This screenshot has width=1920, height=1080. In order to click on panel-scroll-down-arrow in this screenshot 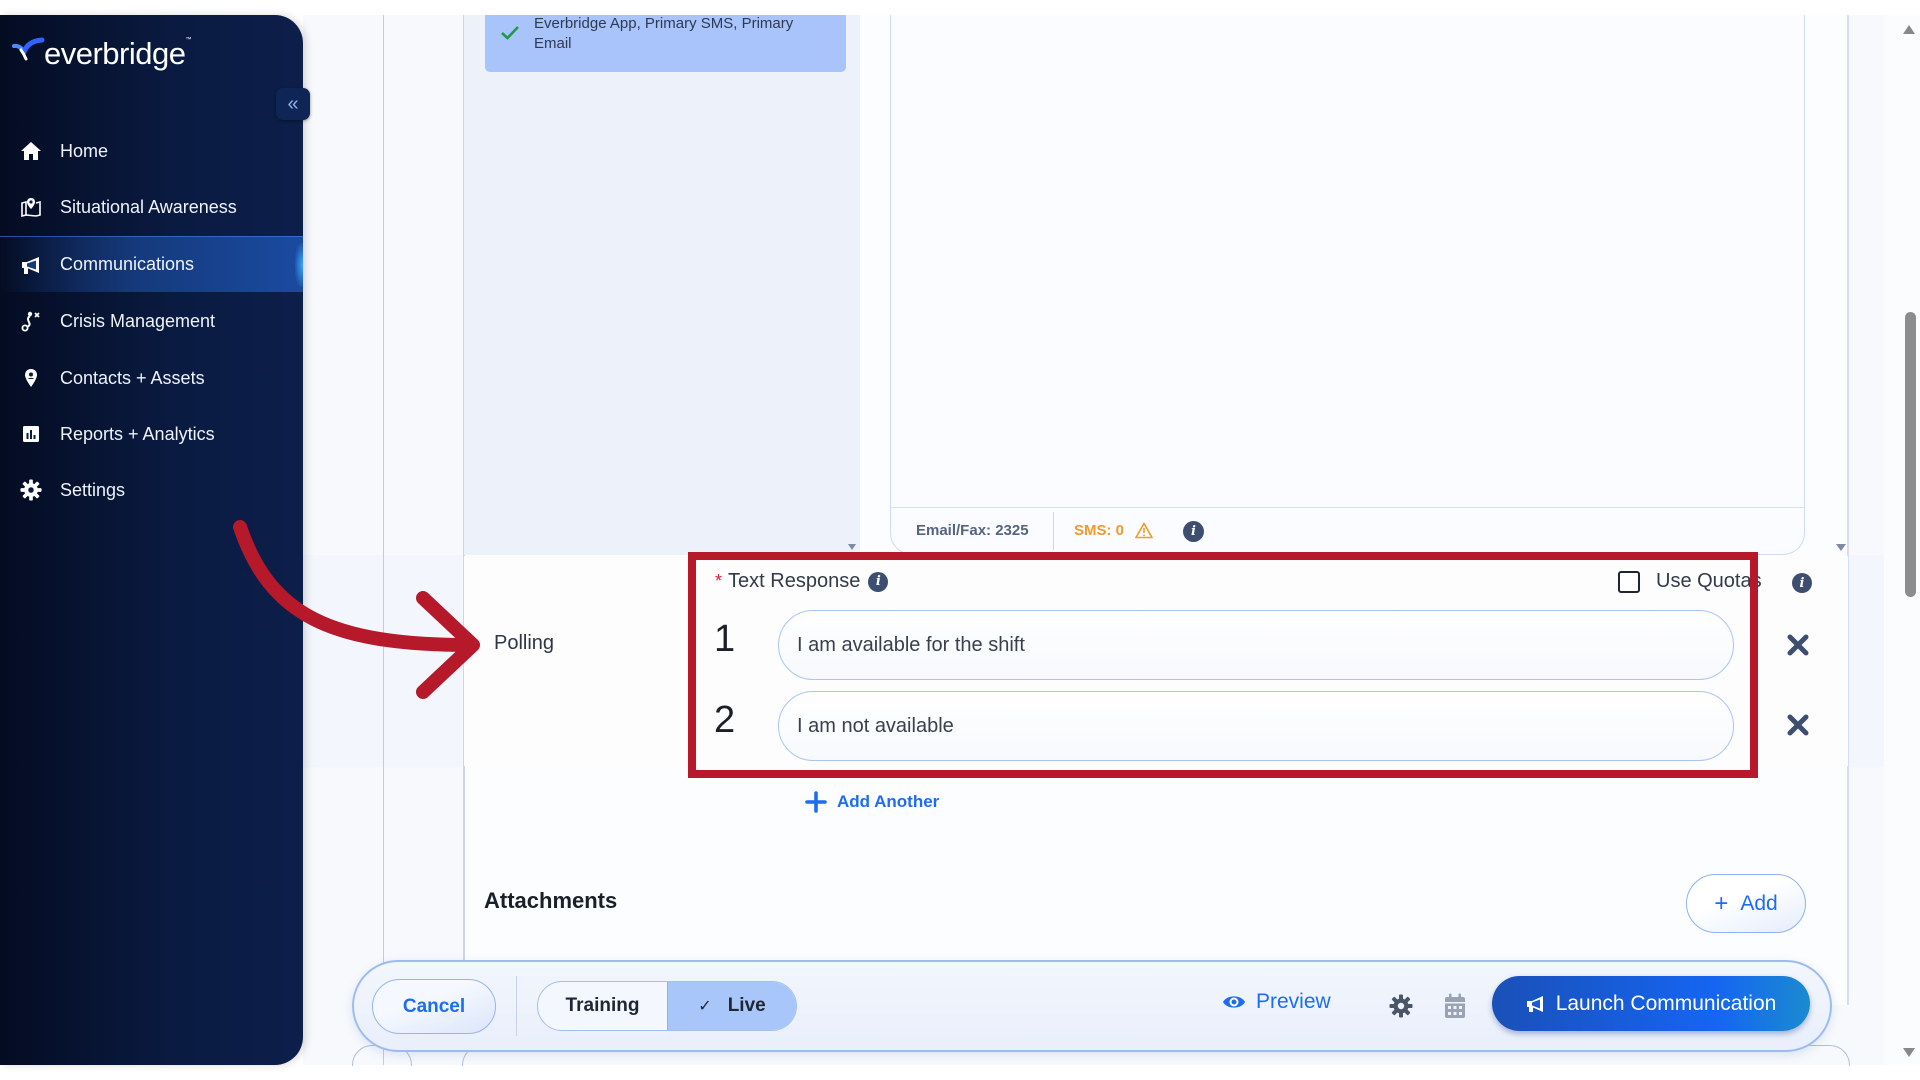, I will do `click(852, 547)`.